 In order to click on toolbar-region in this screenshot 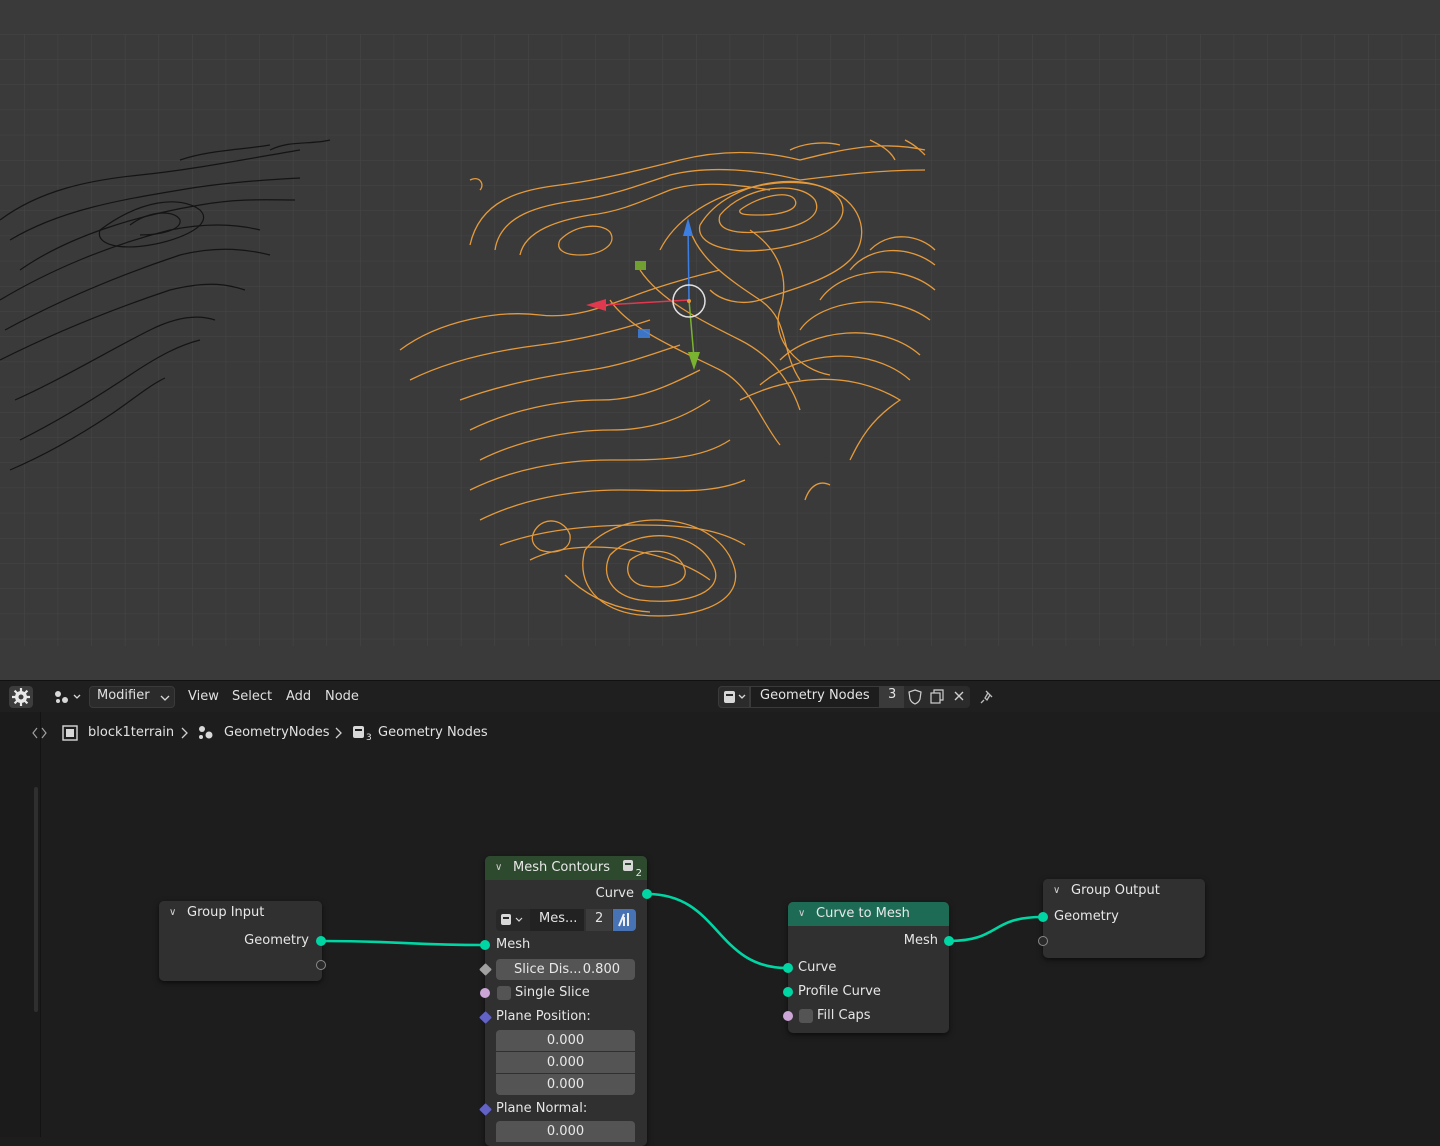, I will do `click(20, 924)`.